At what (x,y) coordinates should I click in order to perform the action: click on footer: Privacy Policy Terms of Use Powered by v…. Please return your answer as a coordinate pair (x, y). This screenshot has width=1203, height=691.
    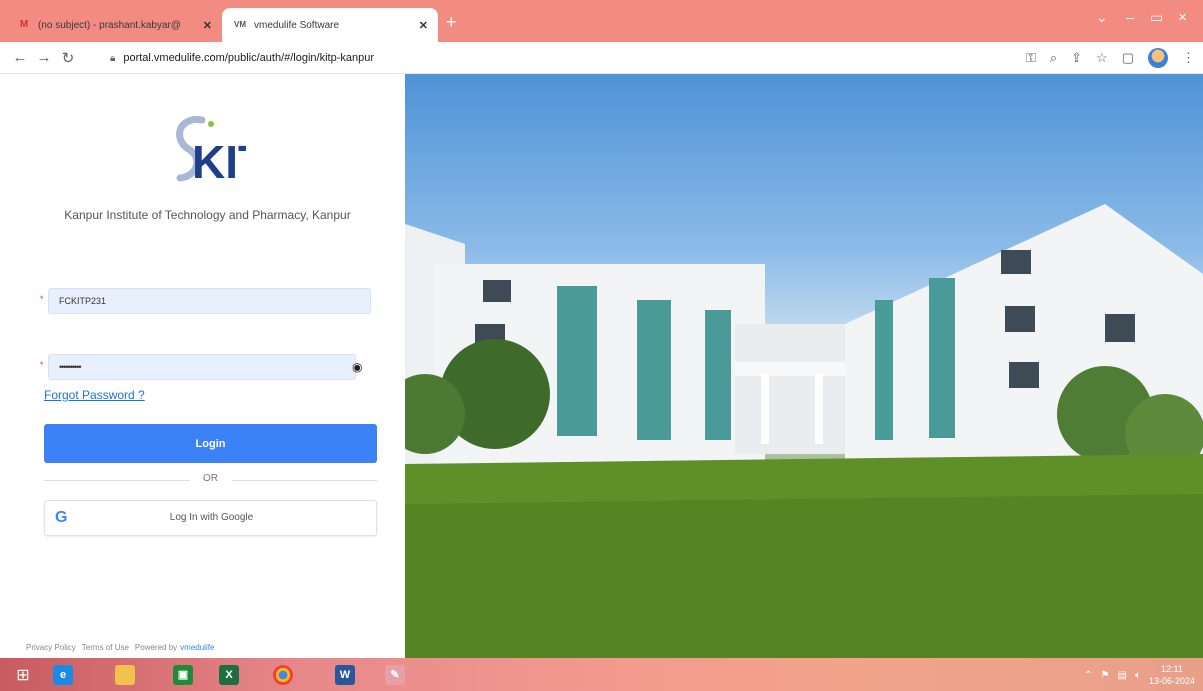
    Looking at the image, I should click on (120, 647).